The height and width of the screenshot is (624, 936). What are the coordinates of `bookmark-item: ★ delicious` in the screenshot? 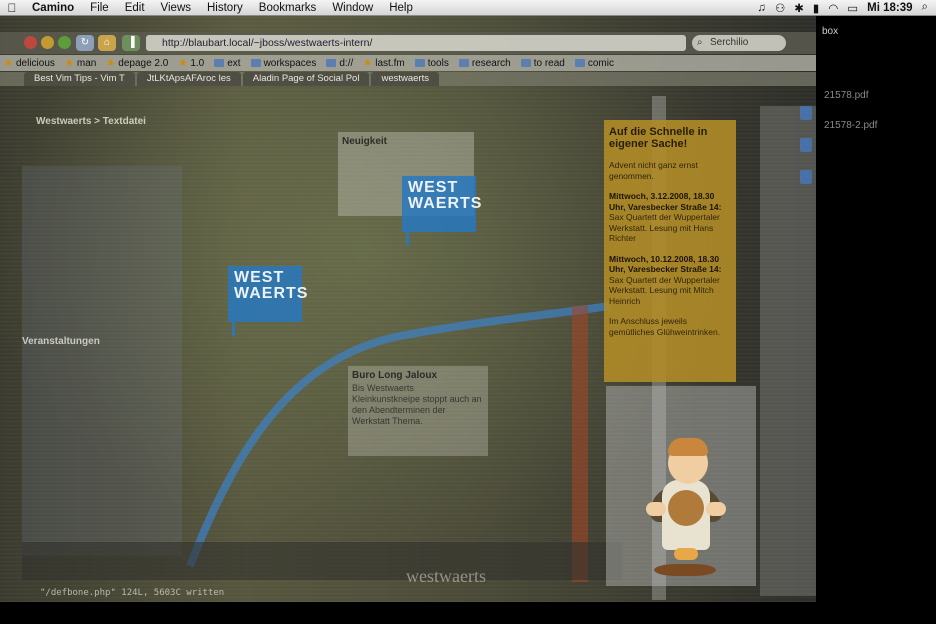 It's located at (29, 63).